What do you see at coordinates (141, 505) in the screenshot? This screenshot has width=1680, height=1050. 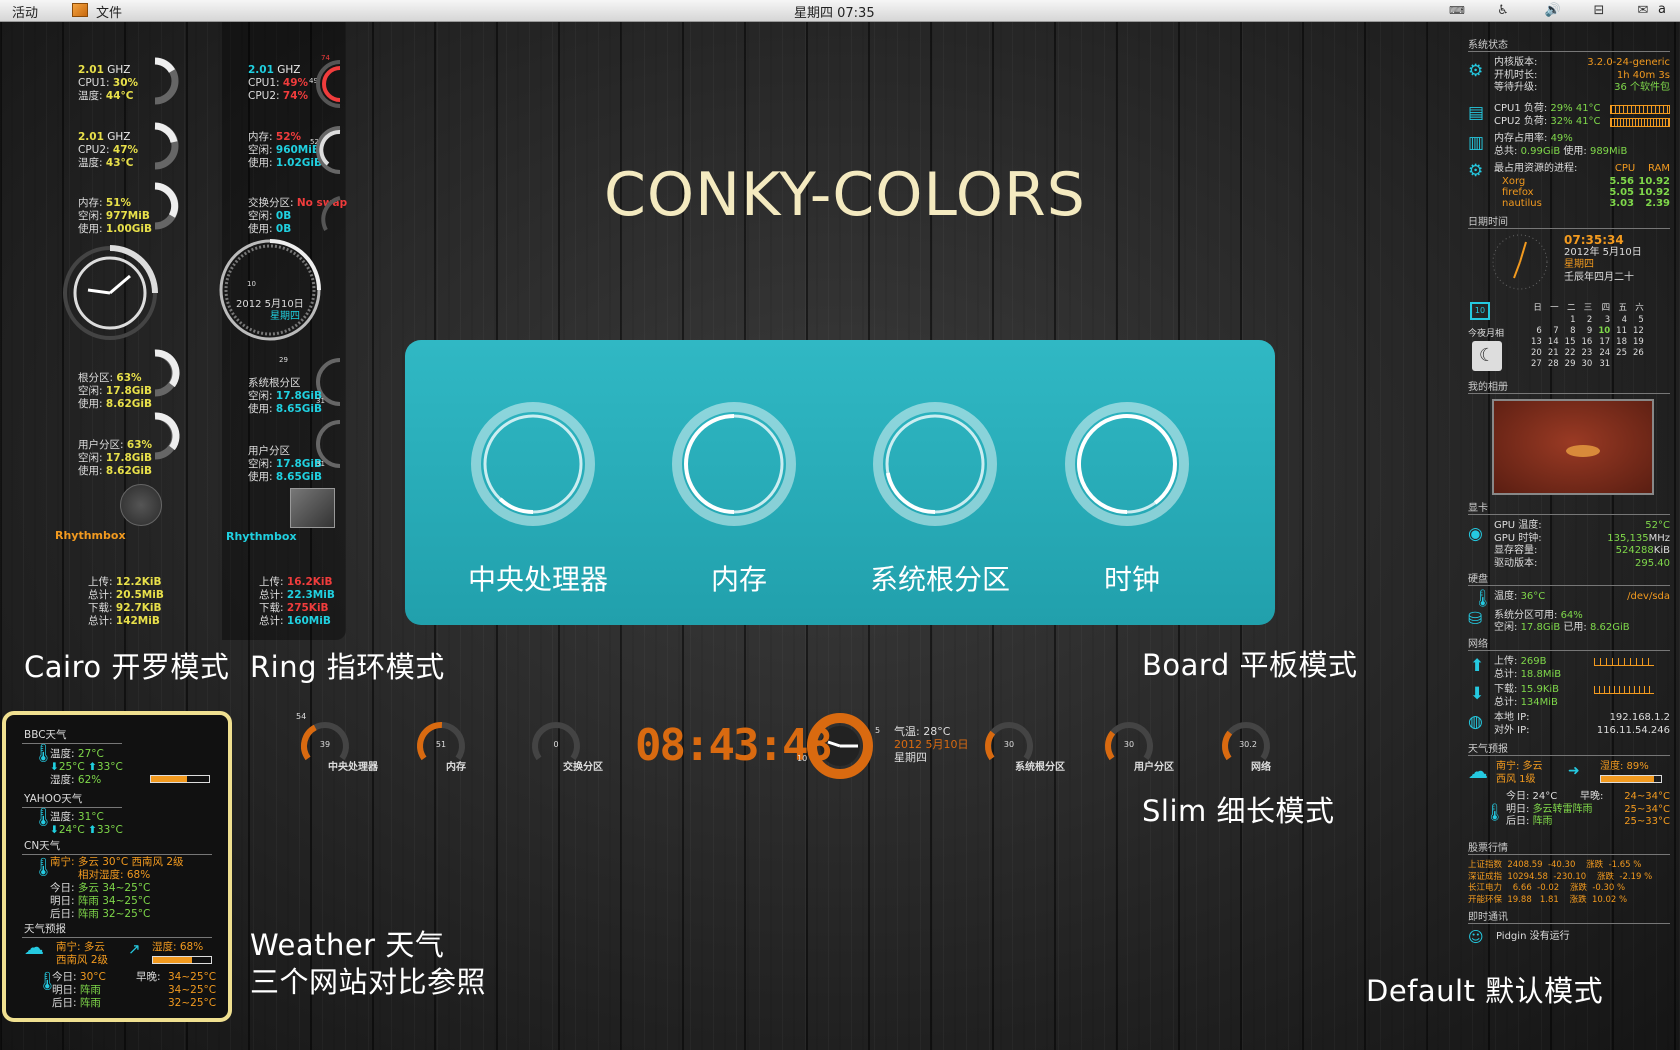 I see `cairo-album-art` at bounding box center [141, 505].